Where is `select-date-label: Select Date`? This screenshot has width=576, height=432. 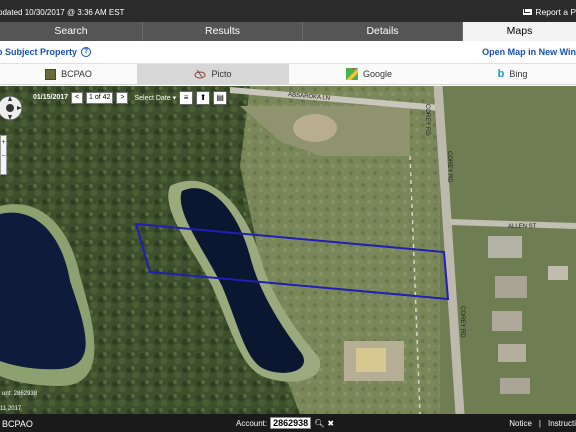 select-date-label: Select Date is located at coordinates (152, 98).